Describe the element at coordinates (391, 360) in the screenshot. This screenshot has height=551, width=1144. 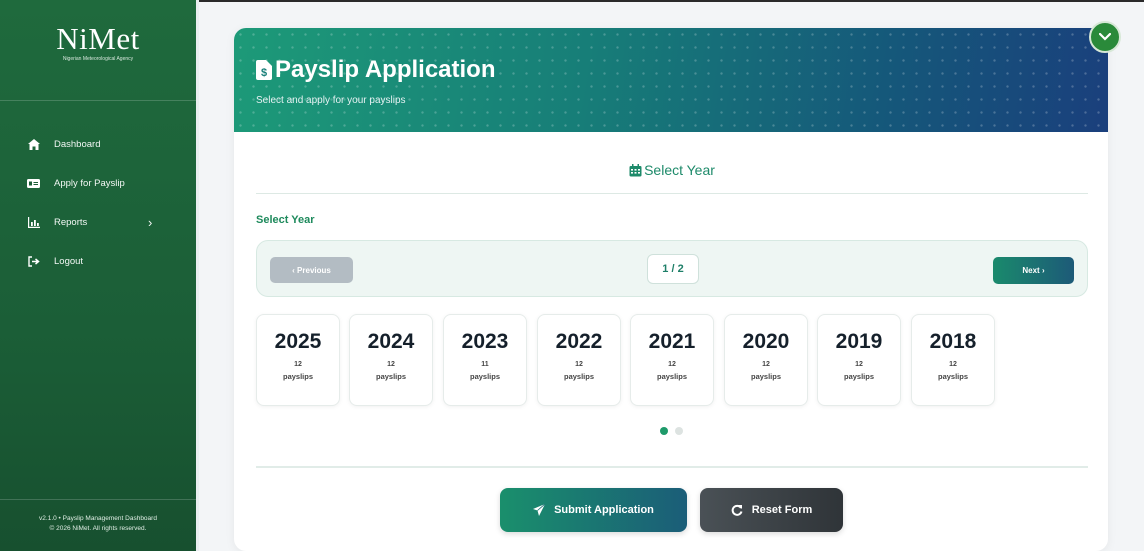
I see `year-card-2024: 2024 12 payslips` at that location.